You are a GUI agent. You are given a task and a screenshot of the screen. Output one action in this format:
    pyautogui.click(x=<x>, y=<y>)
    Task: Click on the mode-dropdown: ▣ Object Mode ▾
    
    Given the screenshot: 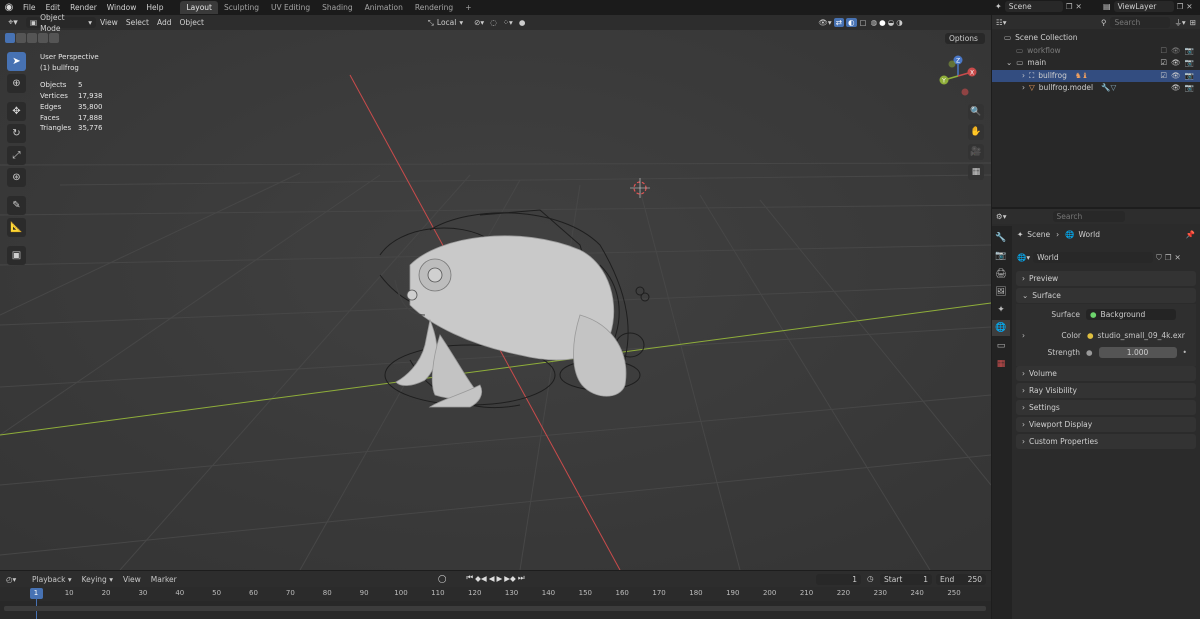 What is the action you would take?
    pyautogui.click(x=61, y=23)
    